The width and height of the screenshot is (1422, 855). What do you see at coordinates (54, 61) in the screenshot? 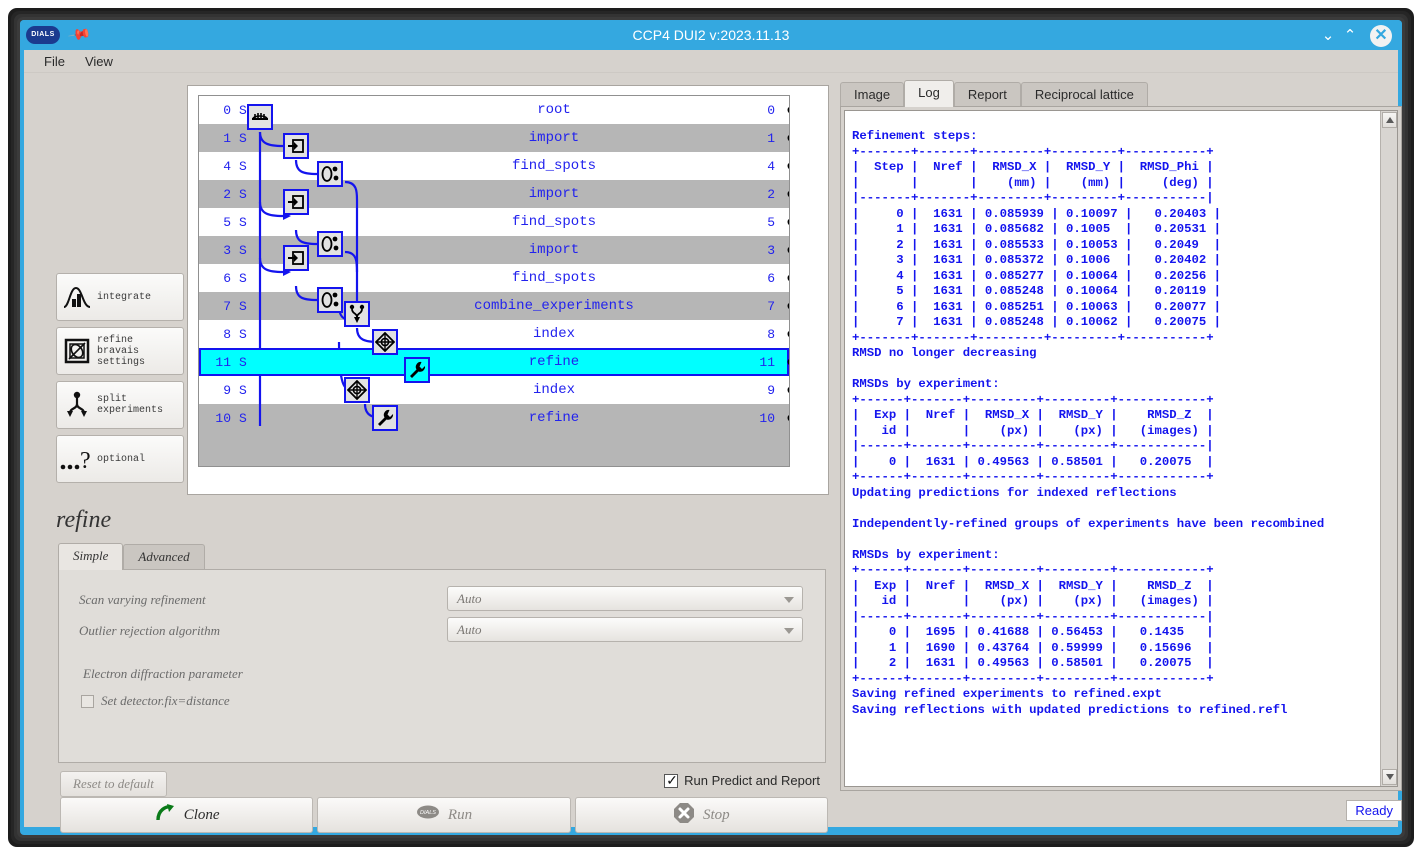
I see `menu-file: File` at bounding box center [54, 61].